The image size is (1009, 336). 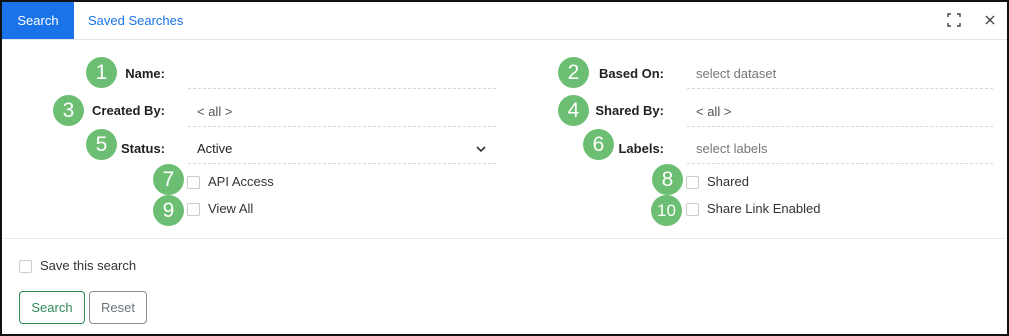 I want to click on created-by-field: < all >, so click(x=342, y=112).